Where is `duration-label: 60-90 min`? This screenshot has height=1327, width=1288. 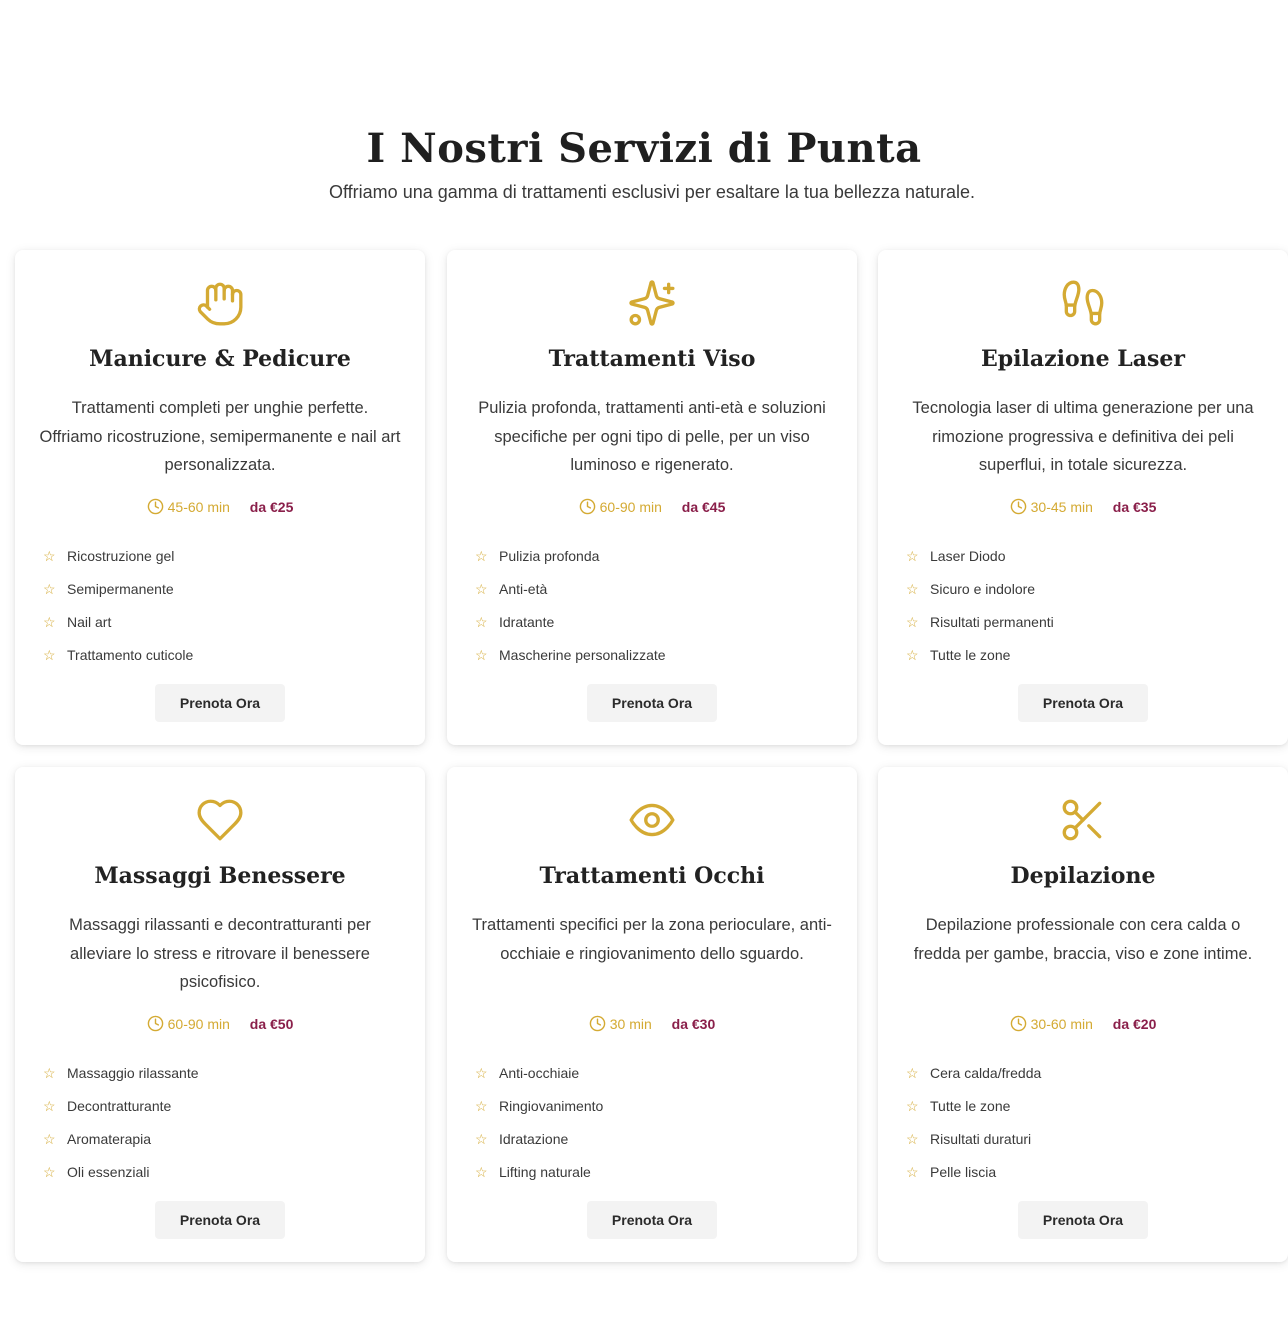
duration-label: 60-90 min is located at coordinates (198, 1024).